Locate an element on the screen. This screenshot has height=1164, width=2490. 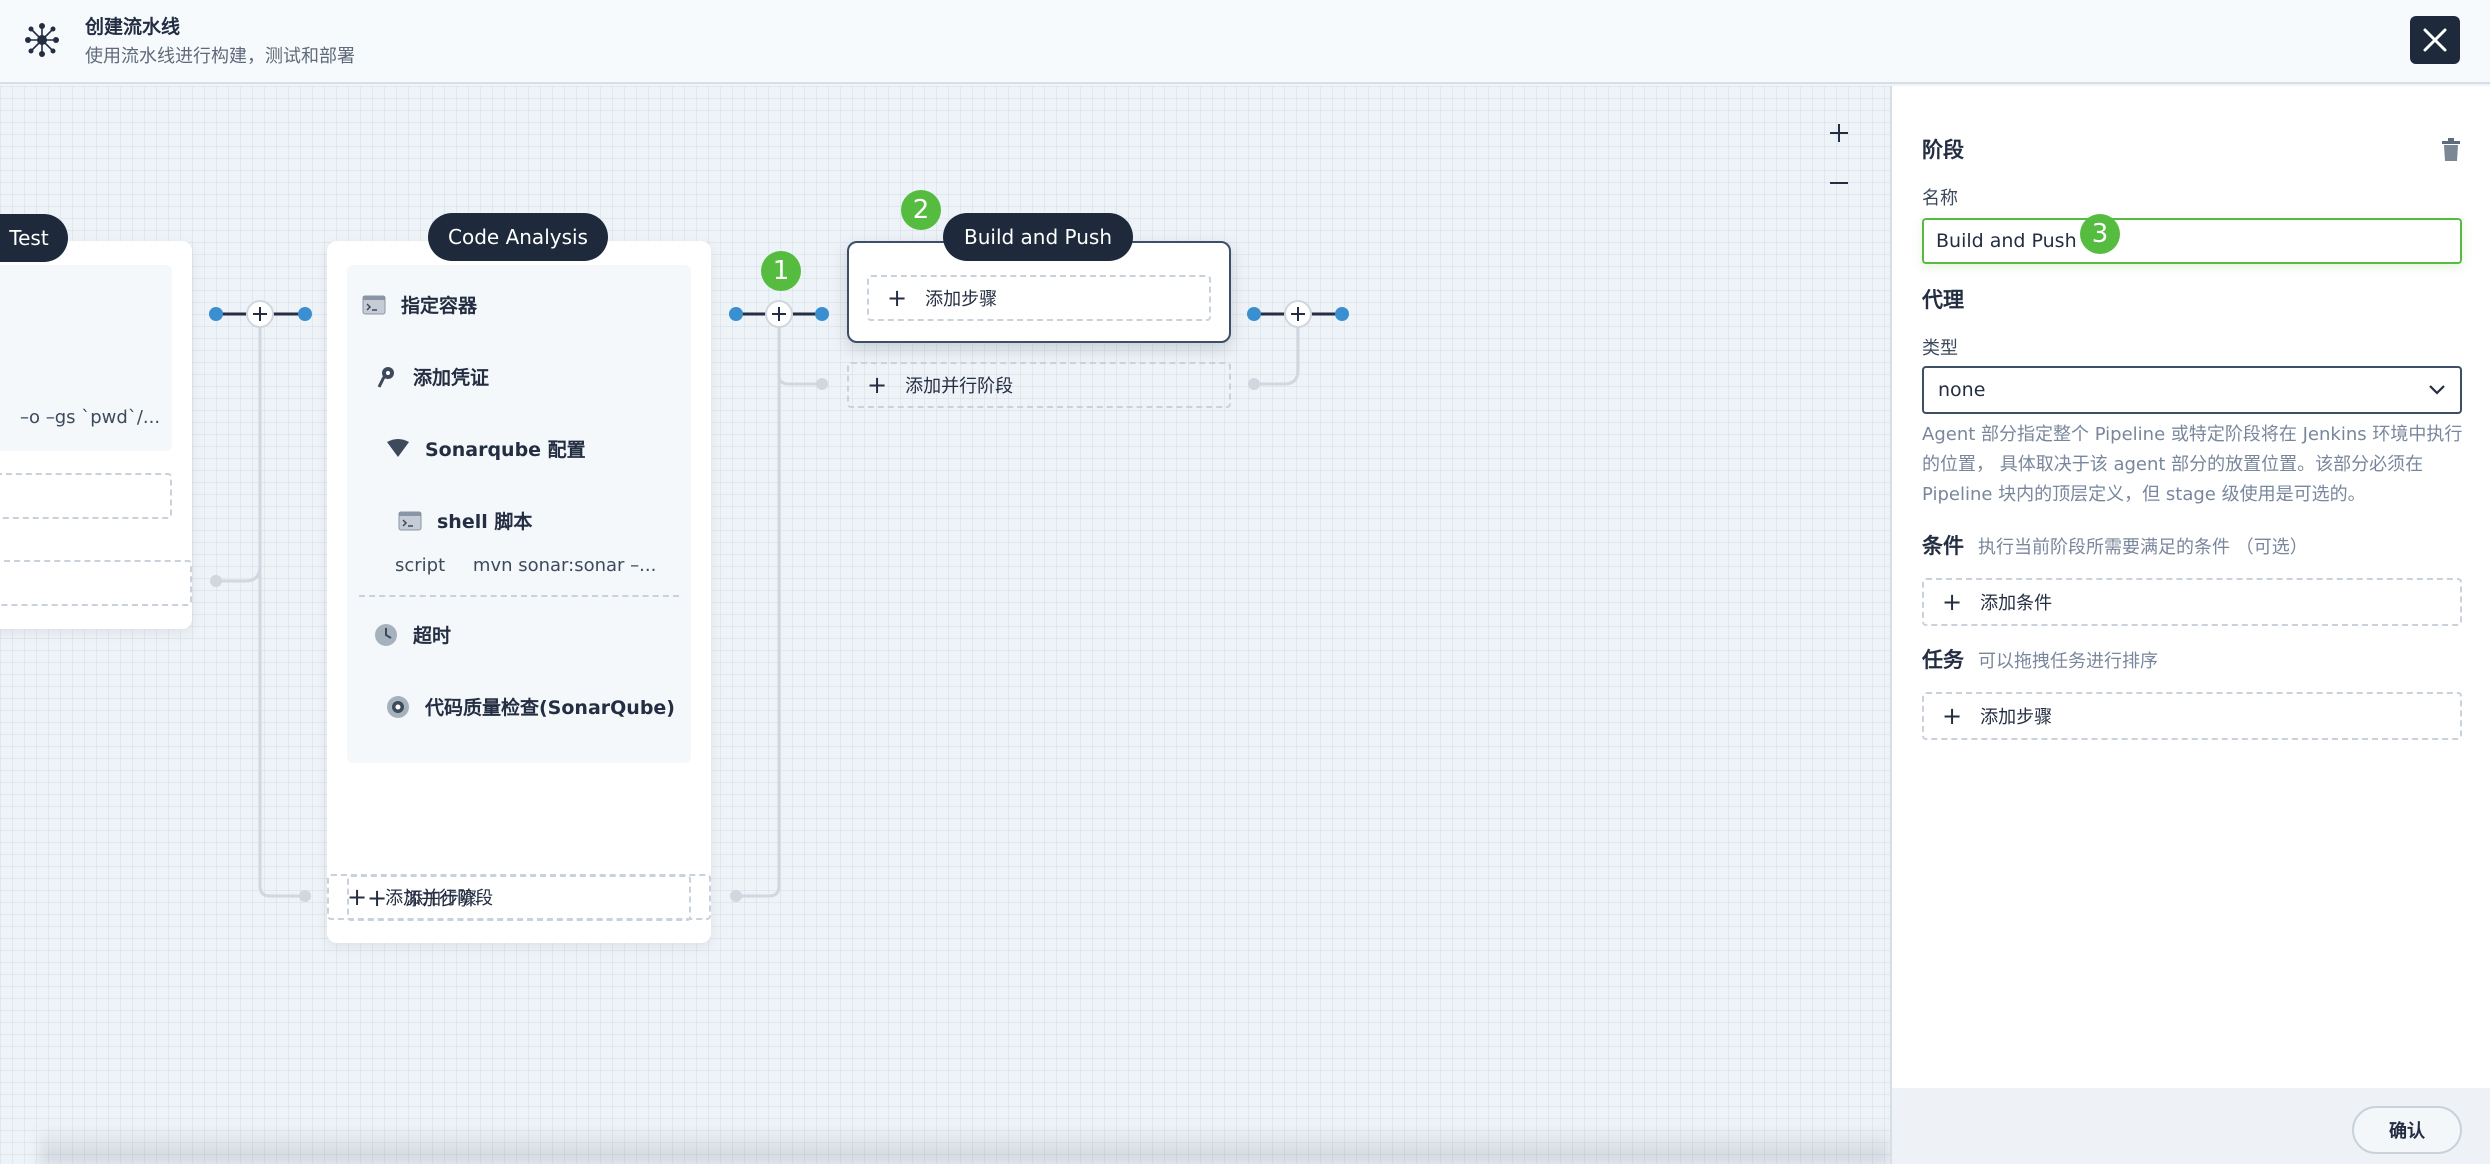
page-title: 创建流水线 is located at coordinates (133, 27).